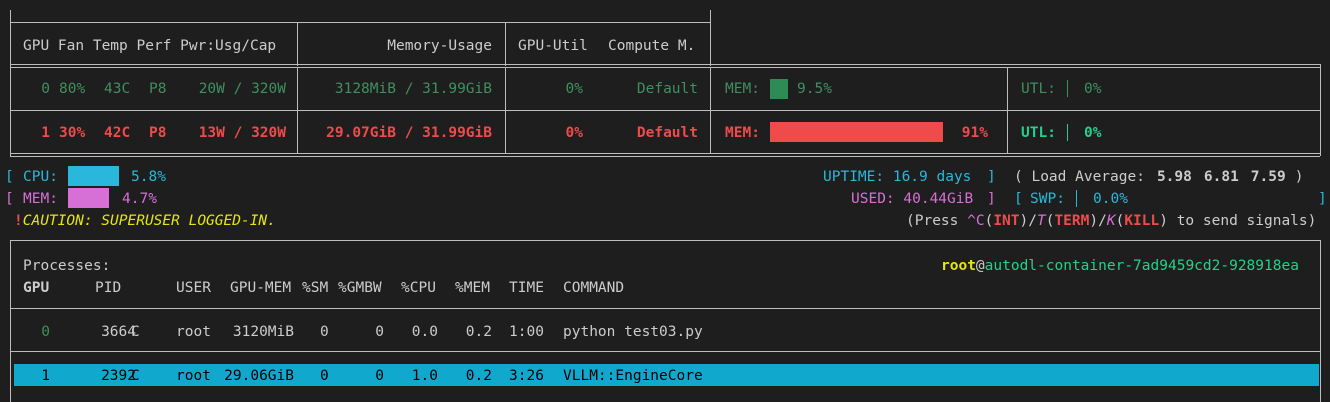 The image size is (1330, 402). Describe the element at coordinates (72, 89) in the screenshot. I see `gpu0-fan: 80%` at that location.